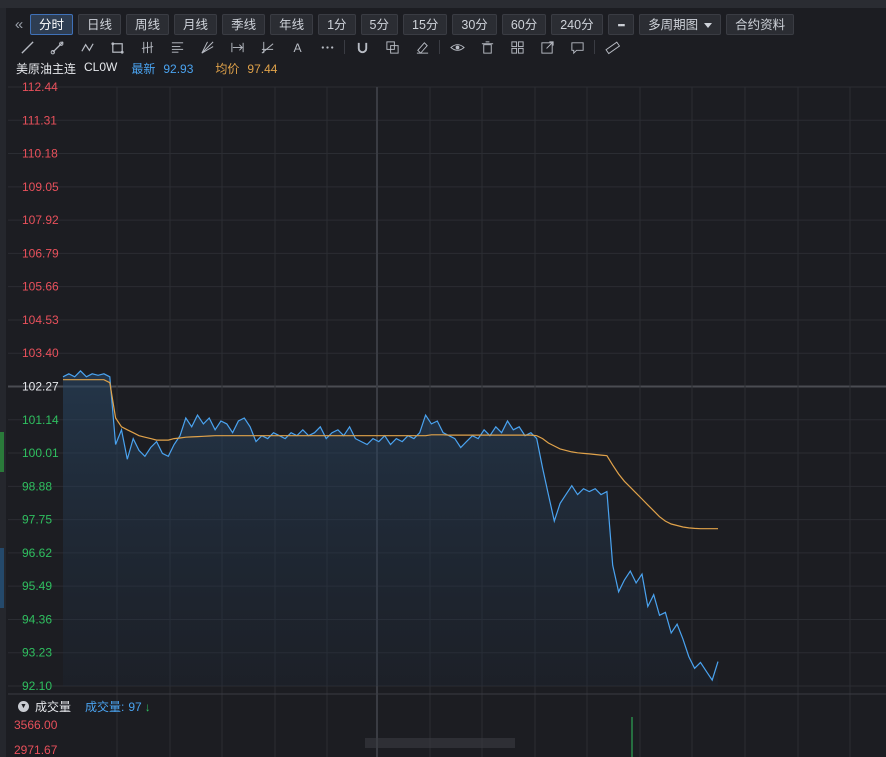 The image size is (886, 757). I want to click on y-tick-label: 103.40, so click(40, 353).